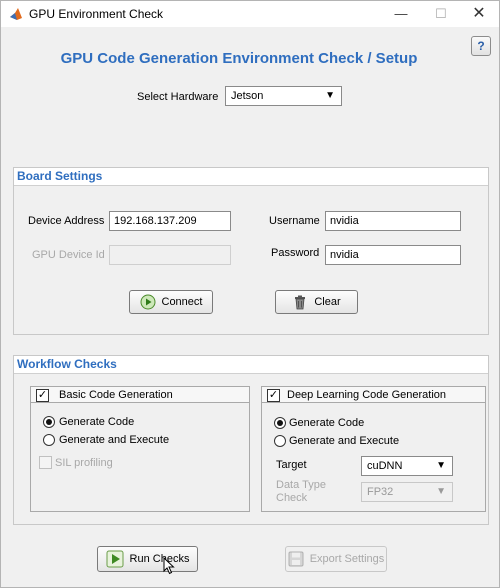 This screenshot has height=588, width=500. I want to click on connect-button: Connect, so click(171, 302).